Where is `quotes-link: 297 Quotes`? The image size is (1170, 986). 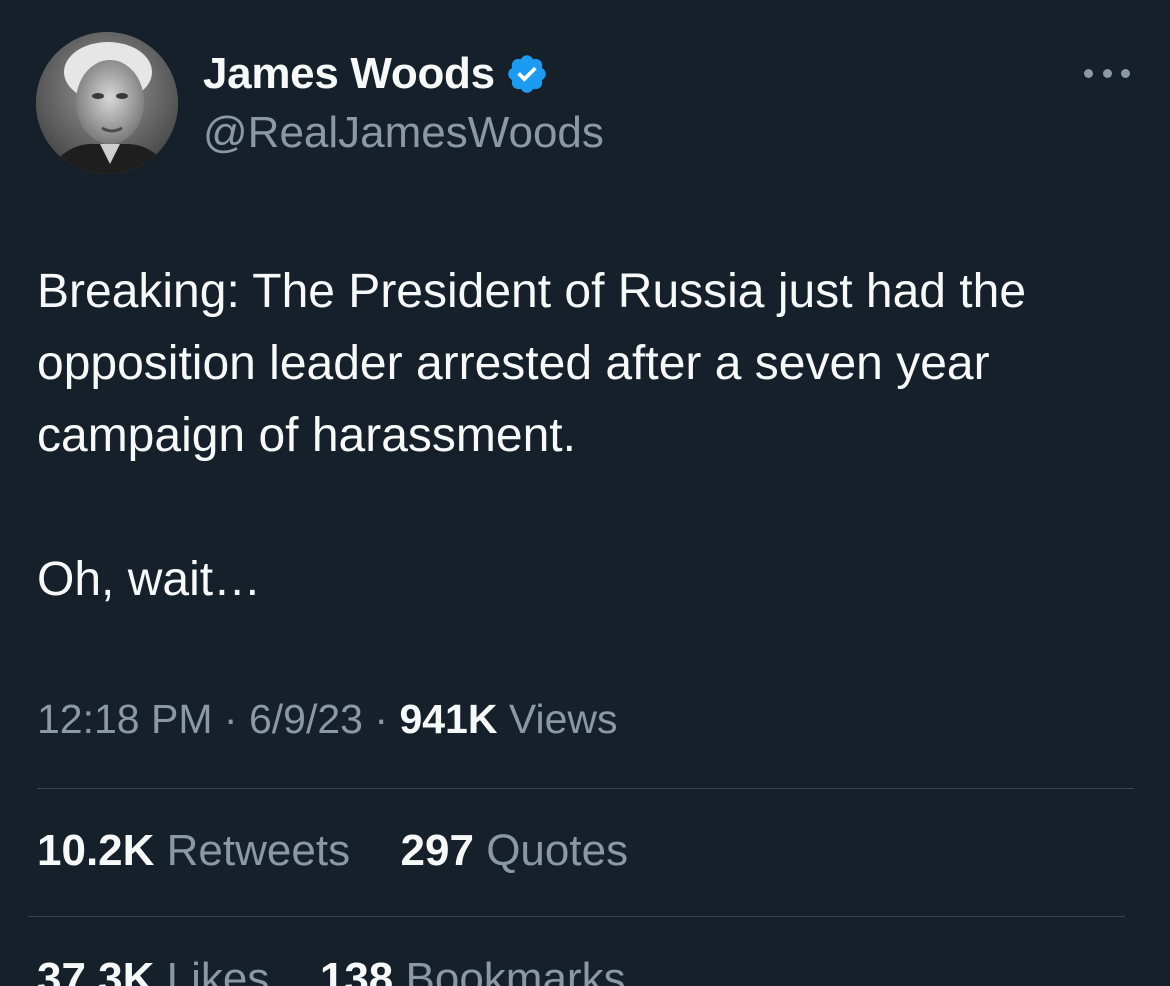 quotes-link: 297 Quotes is located at coordinates (508, 850).